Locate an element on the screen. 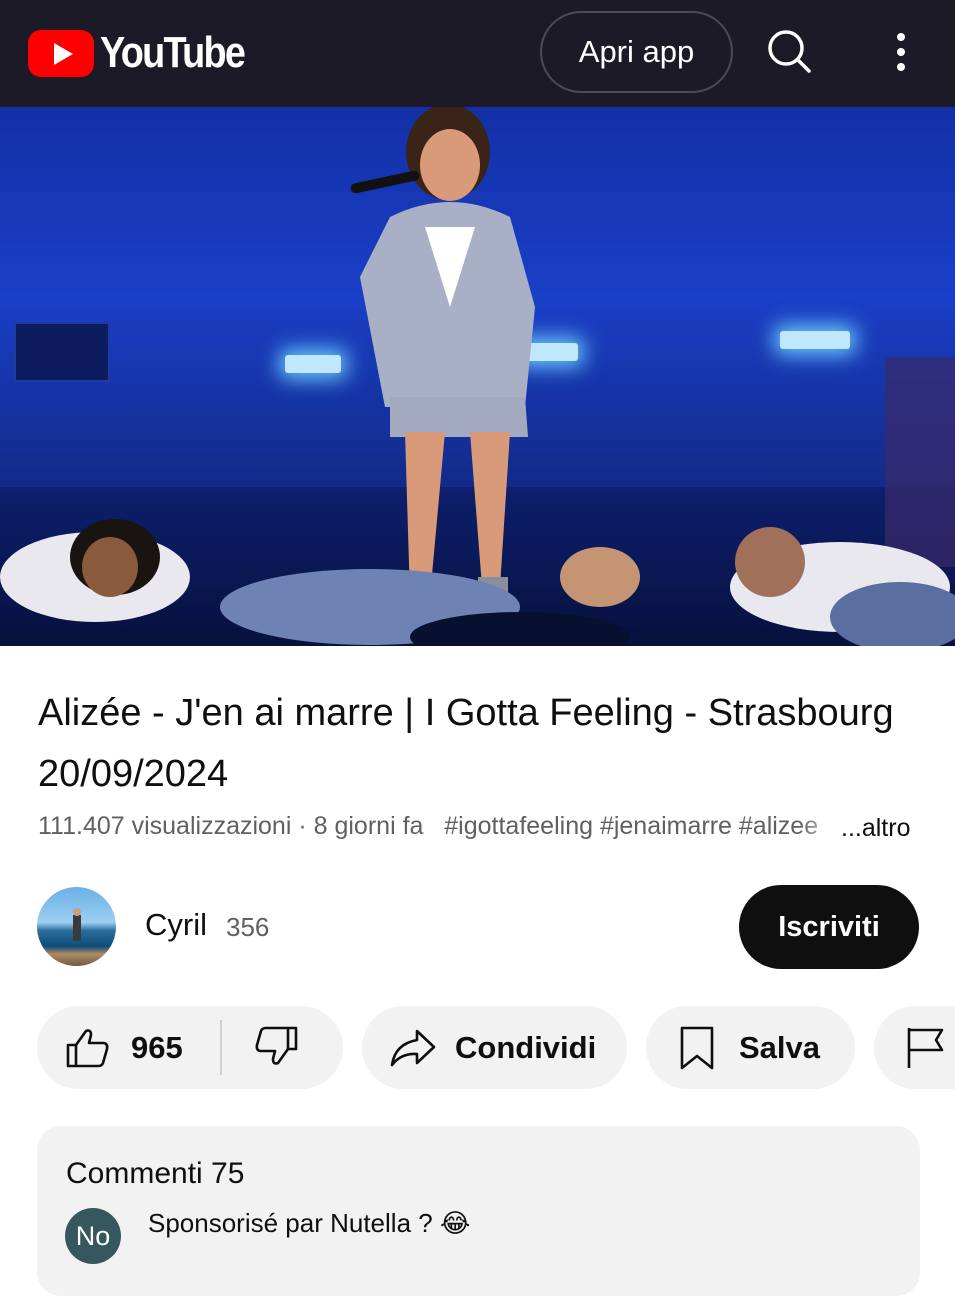  save-label: Salva is located at coordinates (780, 1047).